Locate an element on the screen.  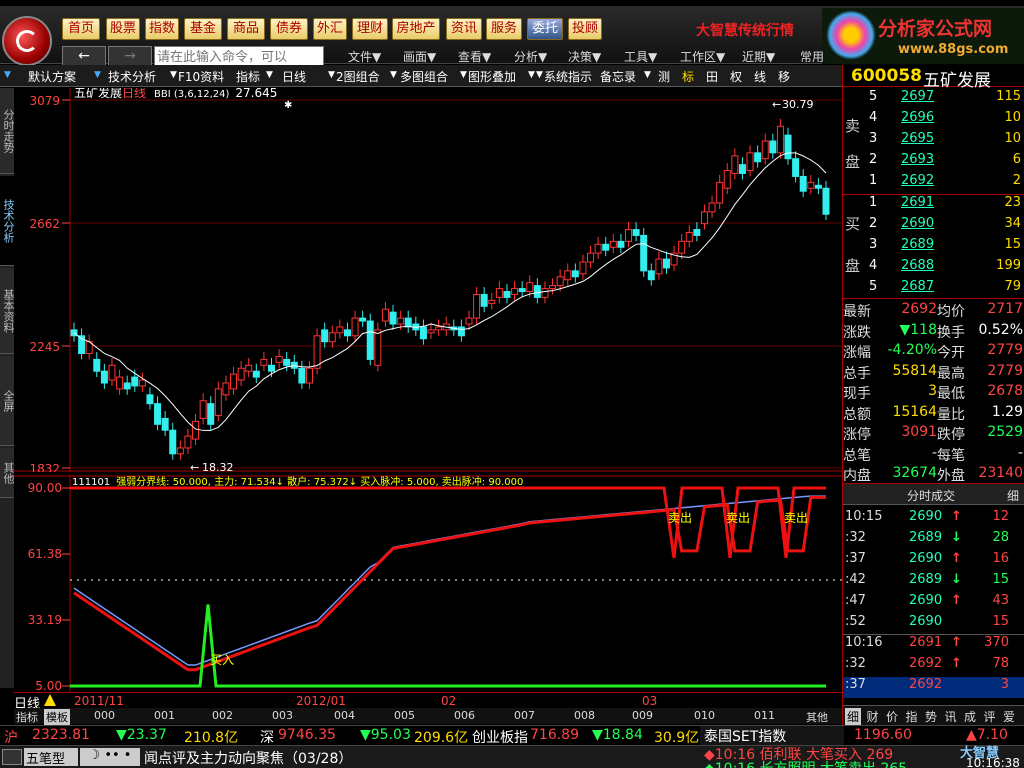
menu-4: 决策▼ is located at coordinates (584, 56).